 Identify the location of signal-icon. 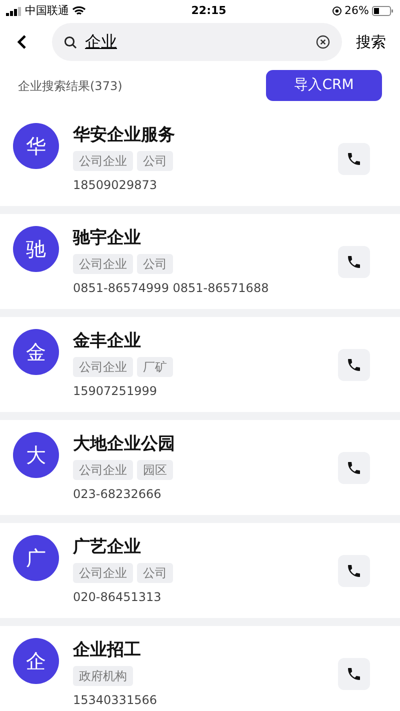
(14, 11).